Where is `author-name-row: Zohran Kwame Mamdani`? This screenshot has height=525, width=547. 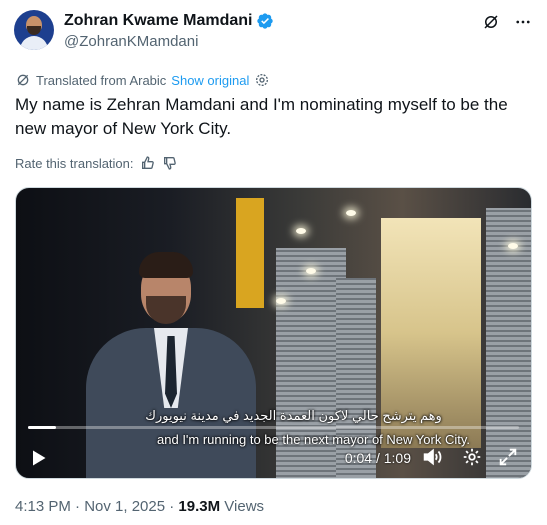 author-name-row: Zohran Kwame Mamdani is located at coordinates (169, 21).